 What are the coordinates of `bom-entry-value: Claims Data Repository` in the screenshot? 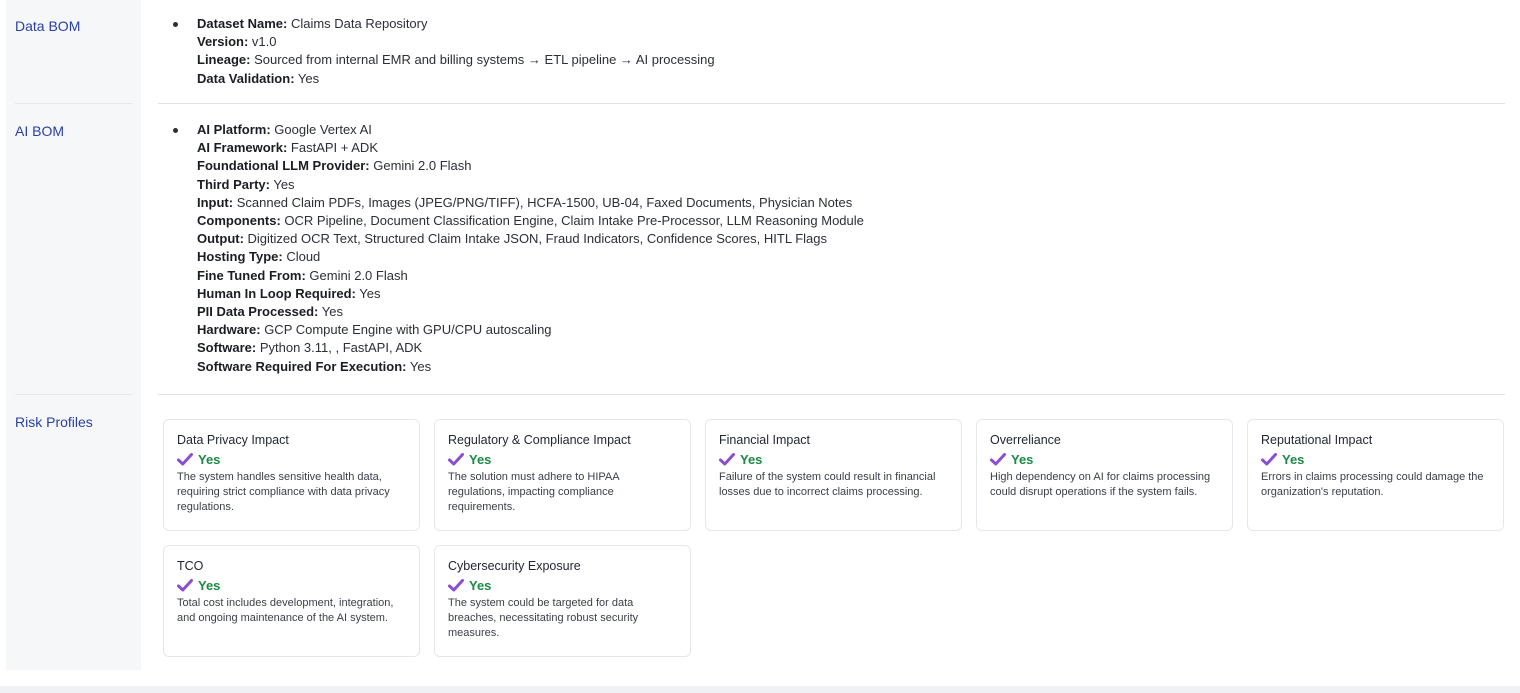 It's located at (357, 23).